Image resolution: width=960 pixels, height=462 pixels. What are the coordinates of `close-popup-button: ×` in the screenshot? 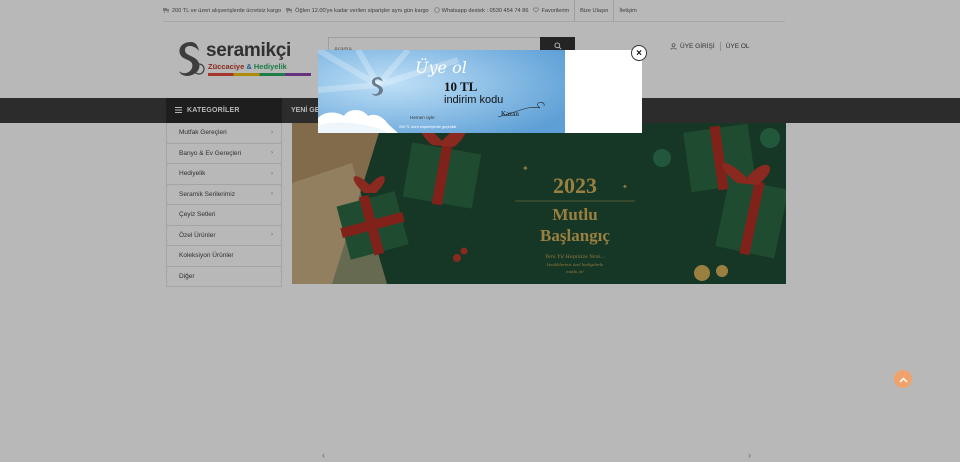 It's located at (639, 53).